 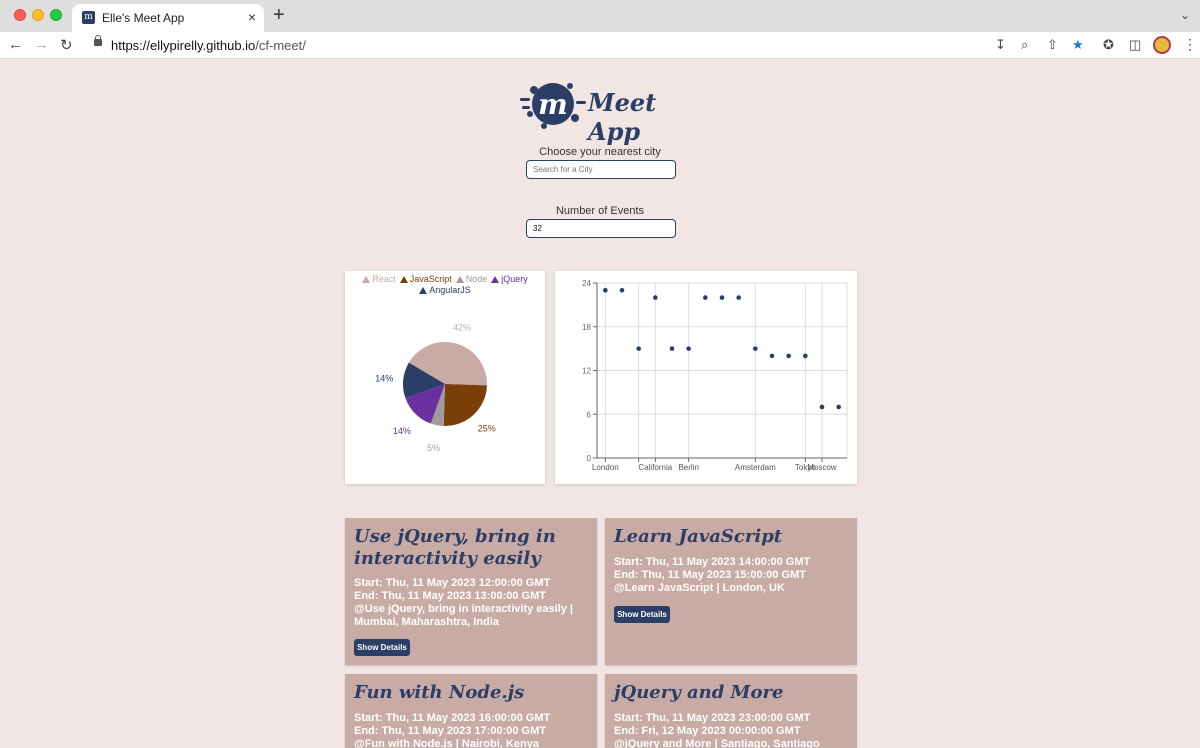 I want to click on tab-title: Elle's Meet App, so click(x=143, y=18).